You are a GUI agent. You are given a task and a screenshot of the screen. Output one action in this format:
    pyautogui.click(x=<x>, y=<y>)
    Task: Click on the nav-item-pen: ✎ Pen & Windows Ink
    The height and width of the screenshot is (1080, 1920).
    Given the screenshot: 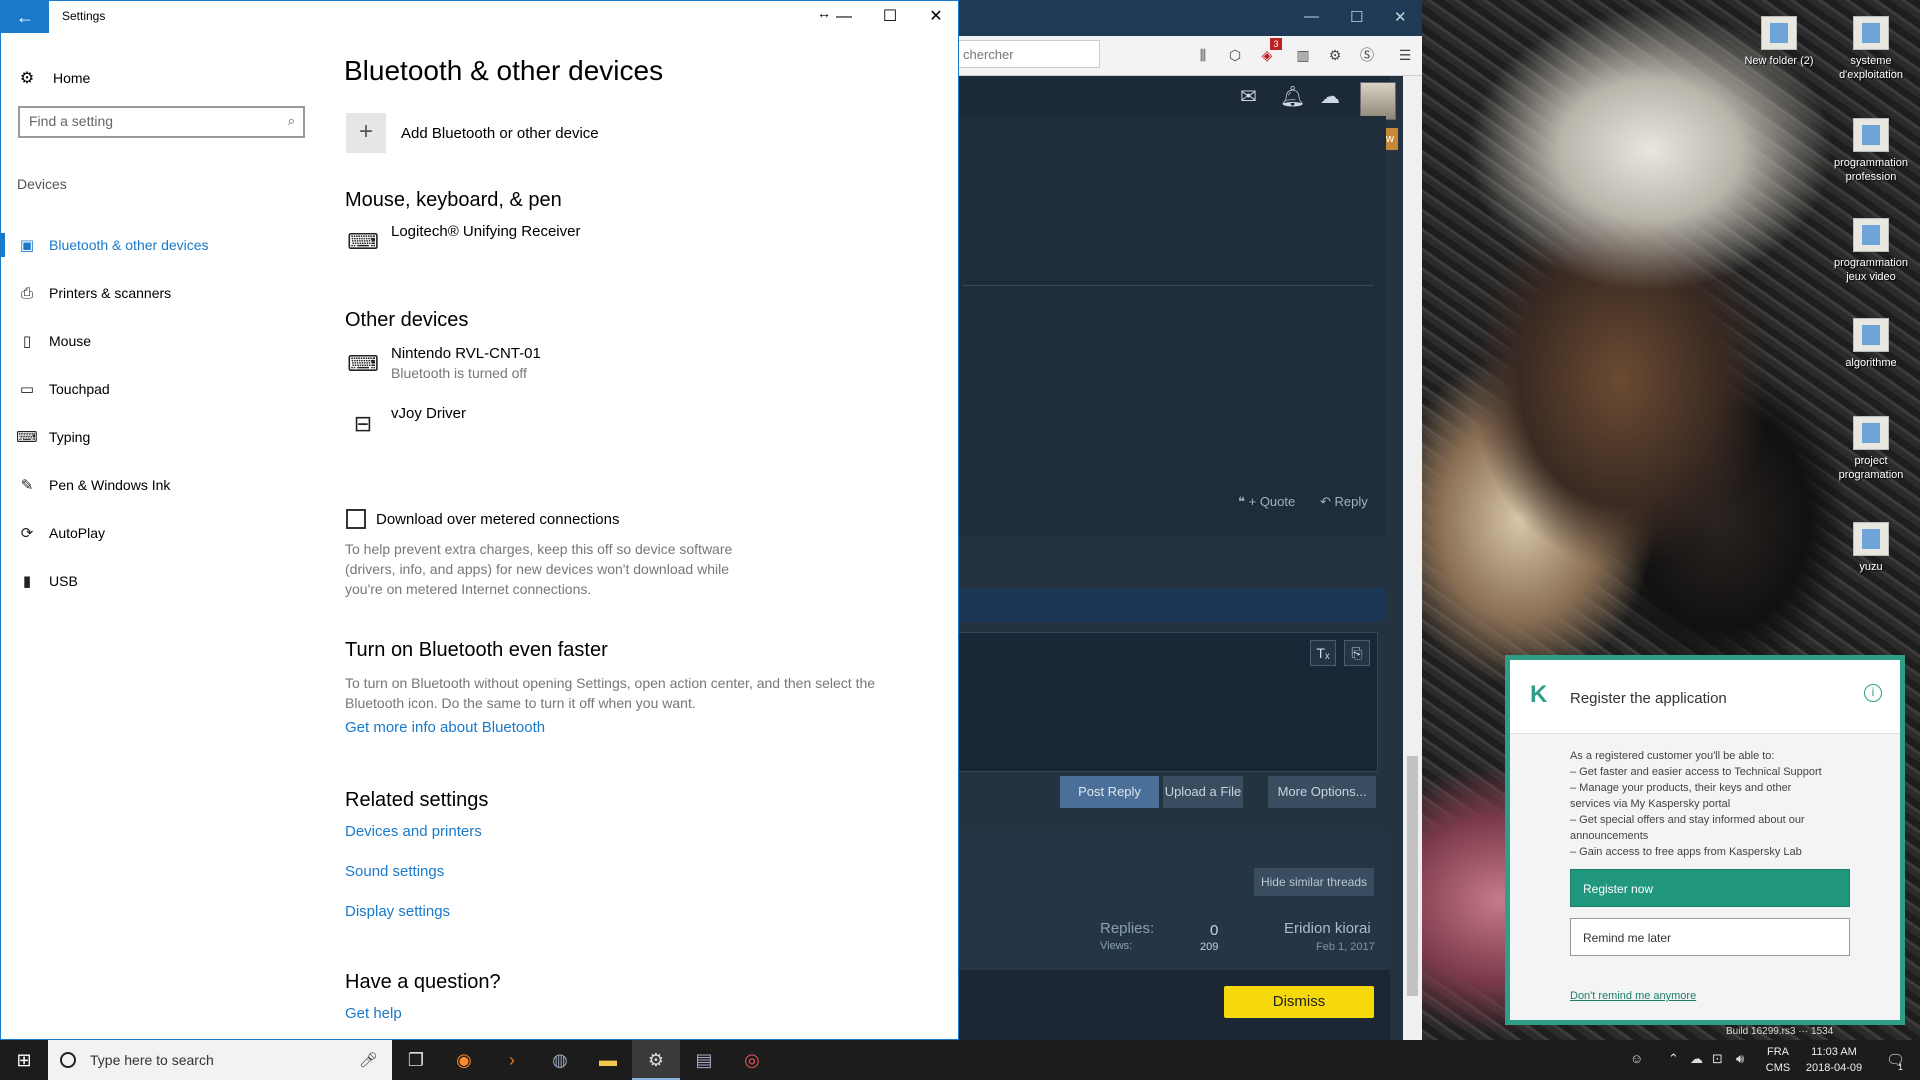 What is the action you would take?
    pyautogui.click(x=161, y=485)
    